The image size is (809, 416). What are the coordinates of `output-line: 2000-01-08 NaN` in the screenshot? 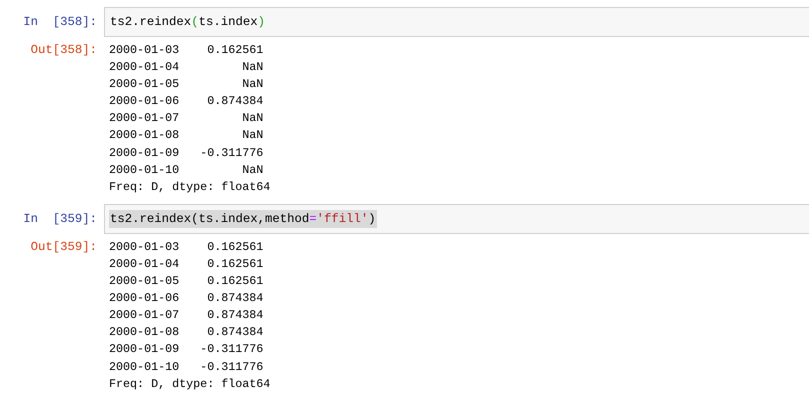 It's located at (186, 135).